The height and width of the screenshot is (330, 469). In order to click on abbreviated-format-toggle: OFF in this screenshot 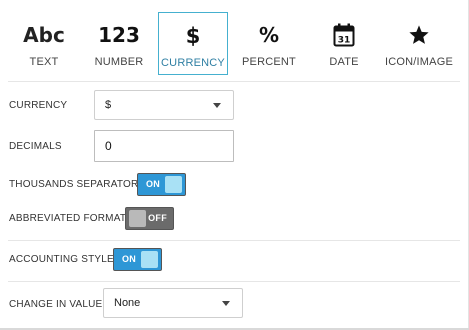, I will do `click(149, 218)`.